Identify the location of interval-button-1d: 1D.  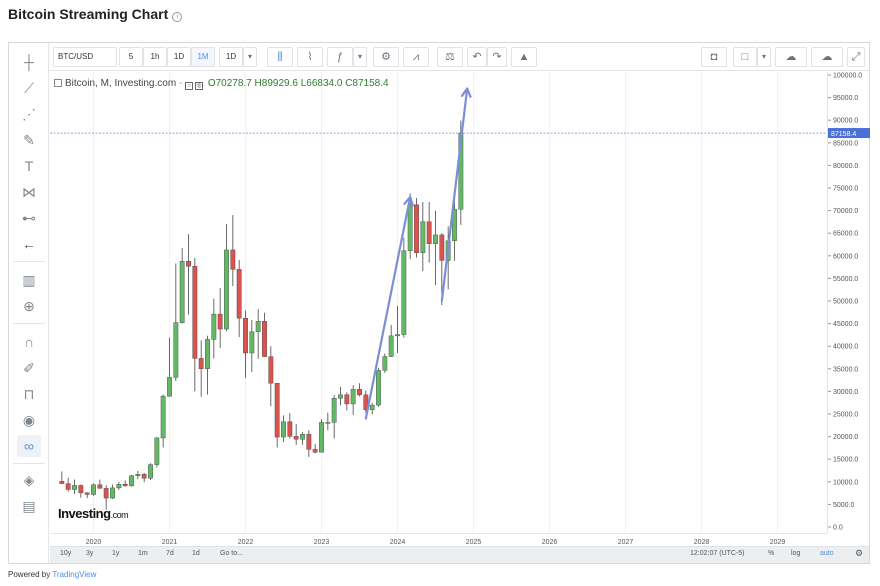
(179, 57).